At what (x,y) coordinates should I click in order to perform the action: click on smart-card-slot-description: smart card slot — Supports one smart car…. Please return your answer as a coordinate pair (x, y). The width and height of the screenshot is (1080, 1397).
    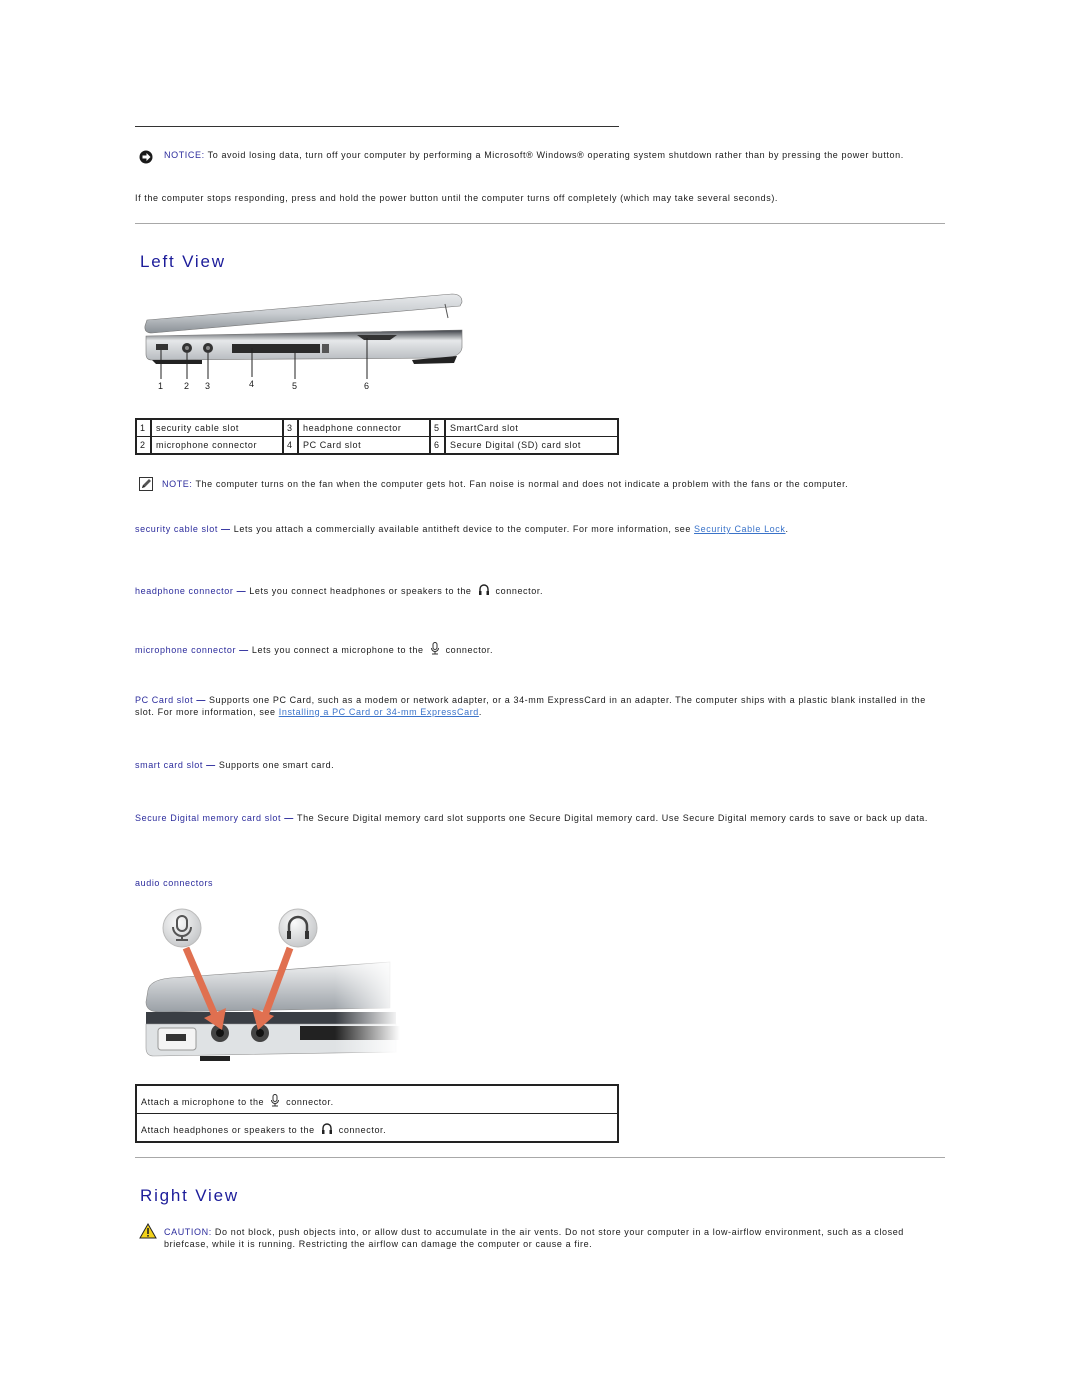
    Looking at the image, I should click on (235, 765).